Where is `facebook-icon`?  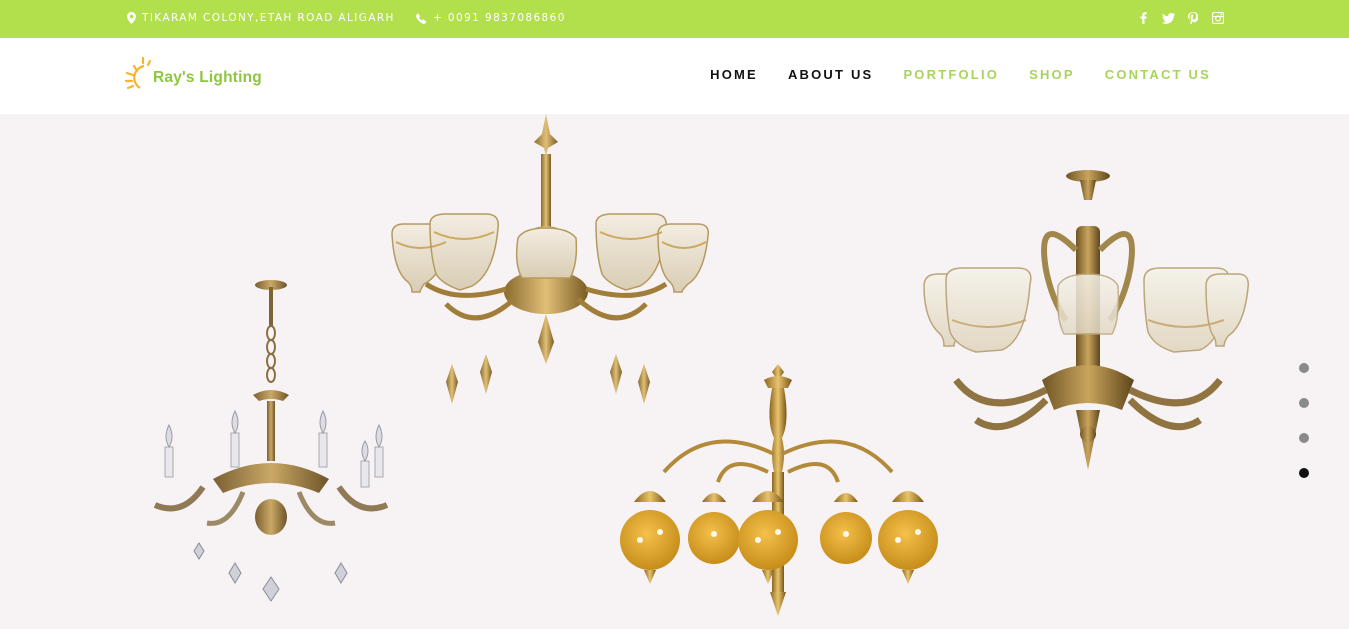 facebook-icon is located at coordinates (1143, 18).